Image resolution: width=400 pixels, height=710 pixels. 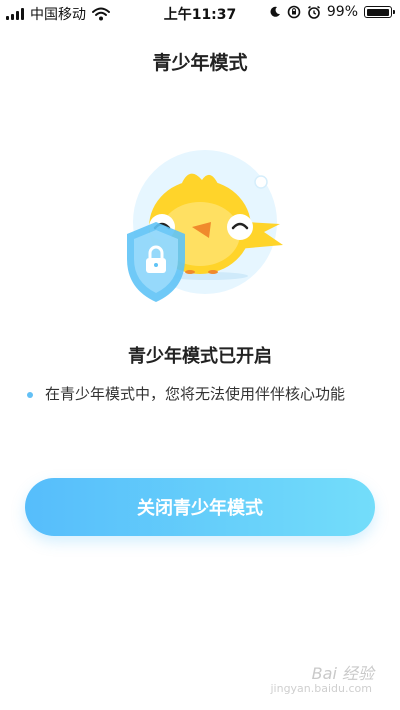 I want to click on illustration, so click(x=205, y=226).